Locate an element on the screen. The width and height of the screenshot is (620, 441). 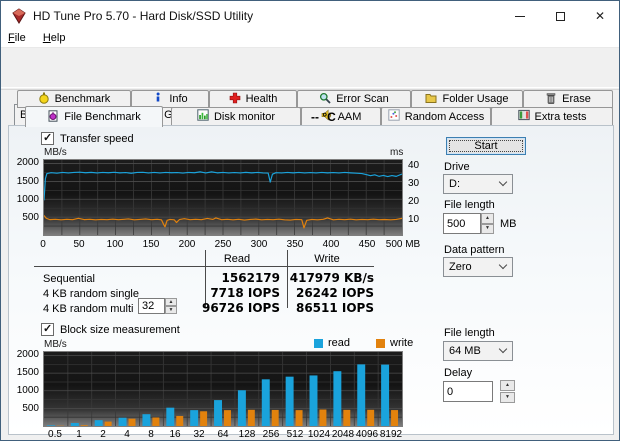
table-header-rule is located at coordinates (204, 266).